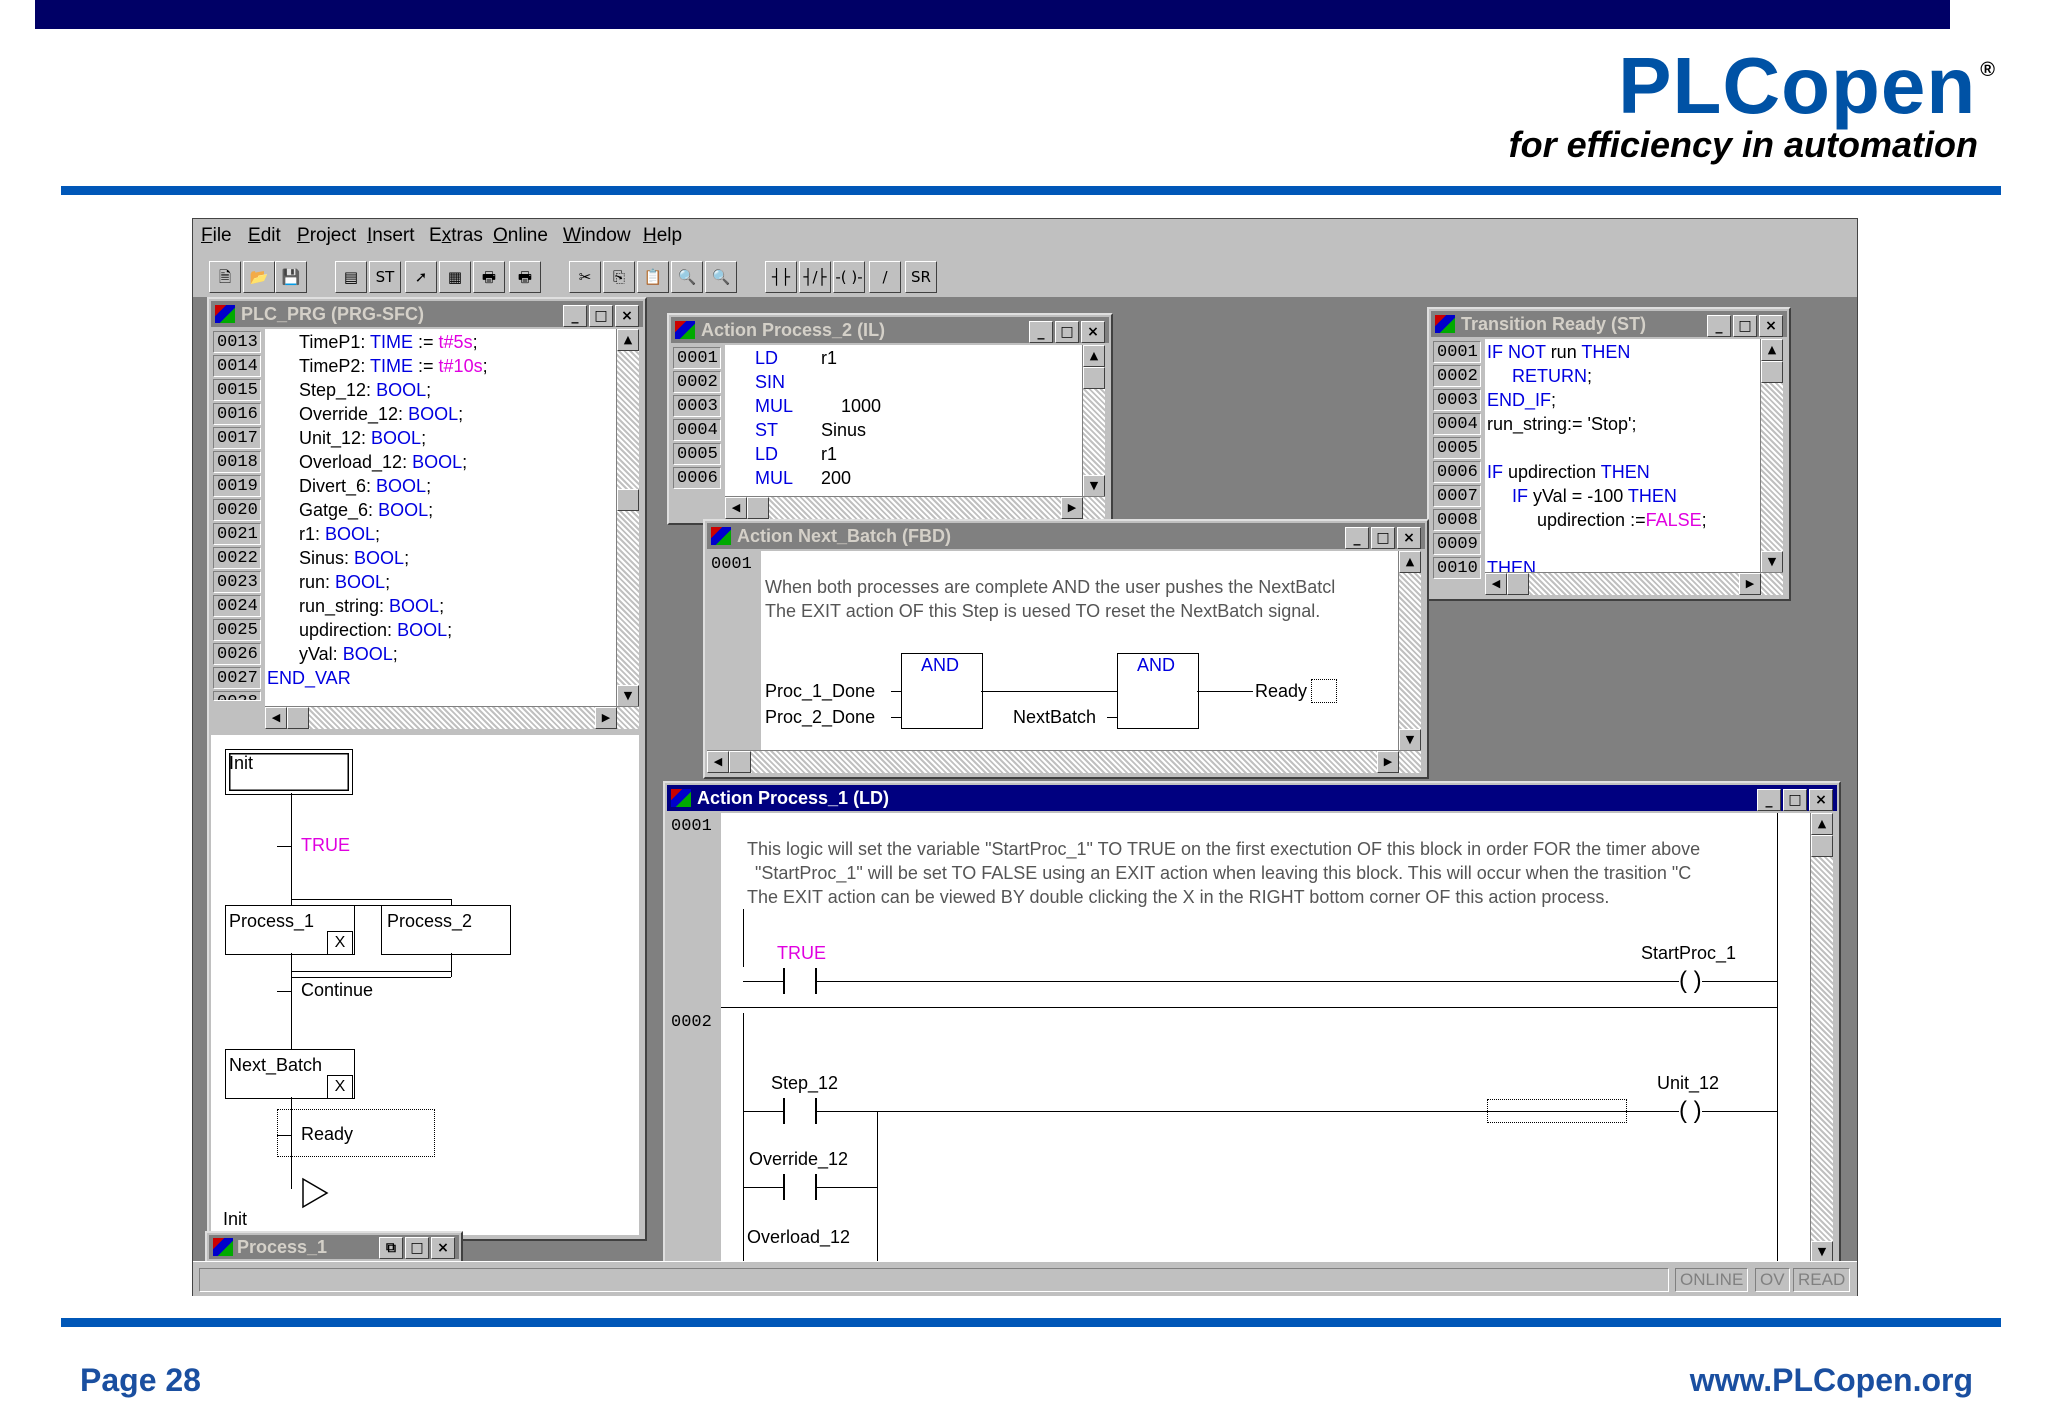 The width and height of the screenshot is (2048, 1418). Describe the element at coordinates (339, 534) in the screenshot. I see `declaration-line: r1: BOOL;` at that location.